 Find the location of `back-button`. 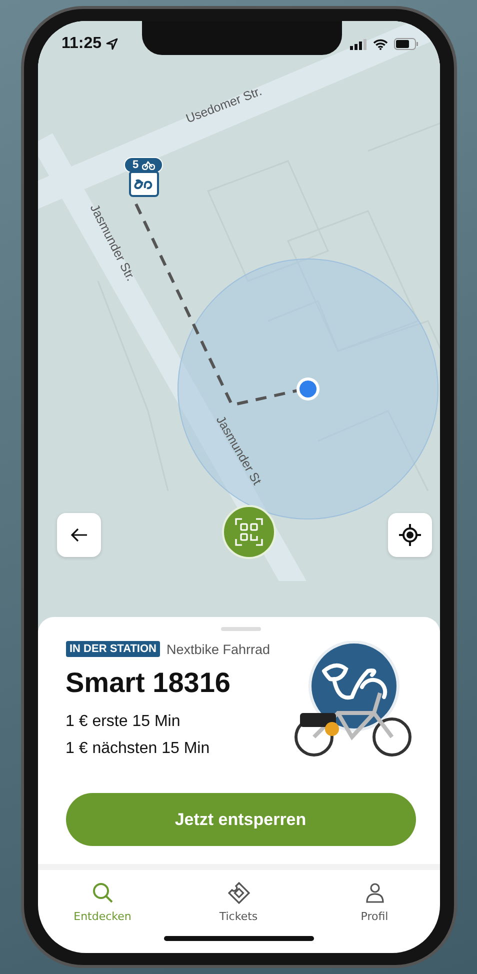

back-button is located at coordinates (78, 535).